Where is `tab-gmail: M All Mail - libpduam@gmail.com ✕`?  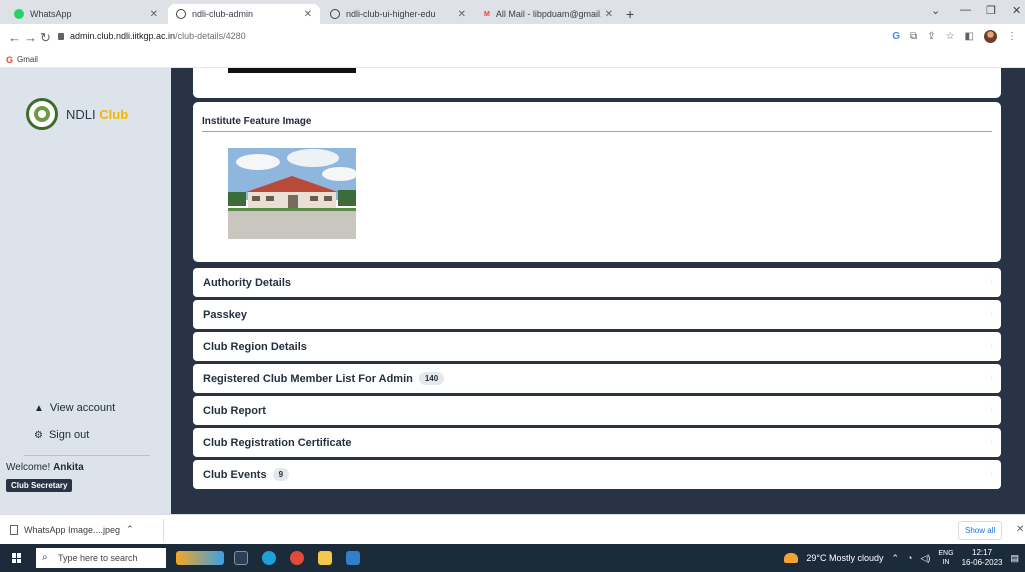 tab-gmail: M All Mail - libpduam@gmail.com ✕ is located at coordinates (548, 14).